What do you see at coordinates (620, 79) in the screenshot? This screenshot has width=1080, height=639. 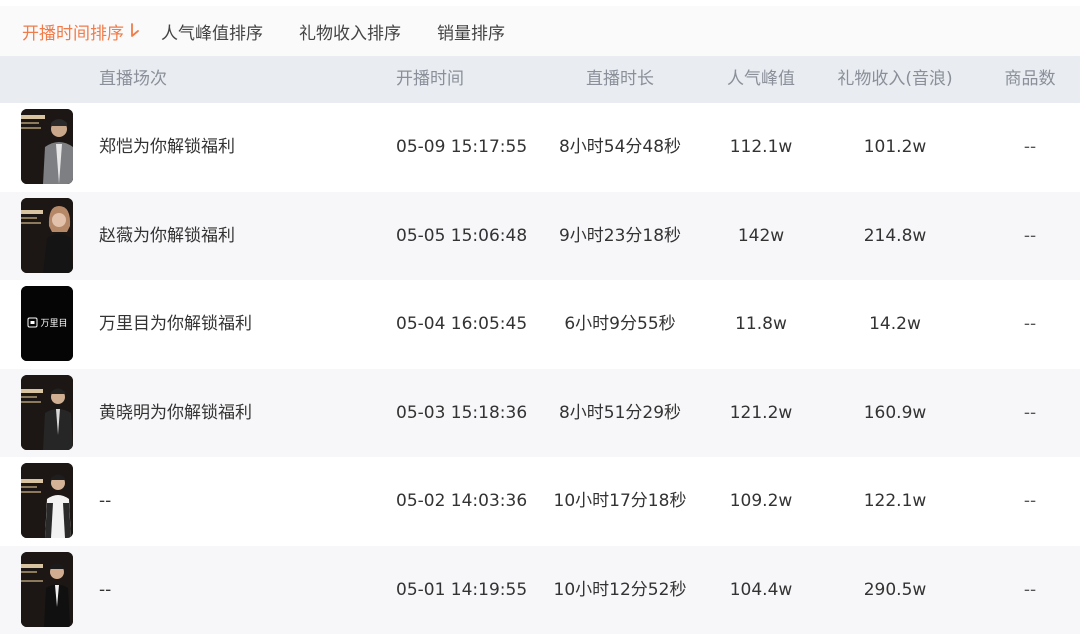 I see `column-header-duration: 直播时长` at bounding box center [620, 79].